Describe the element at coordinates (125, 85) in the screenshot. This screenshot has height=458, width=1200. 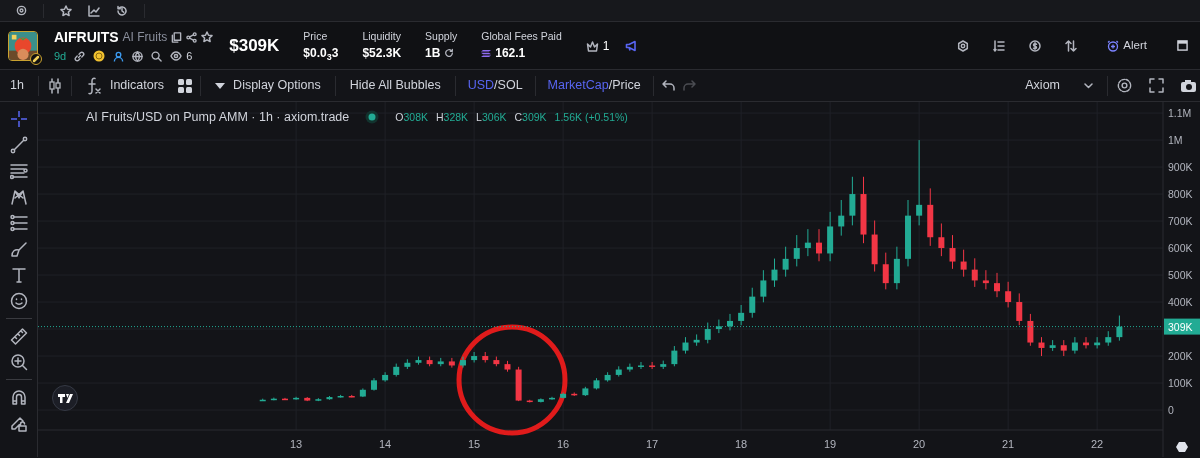
I see `indicators-button: Indicators` at that location.